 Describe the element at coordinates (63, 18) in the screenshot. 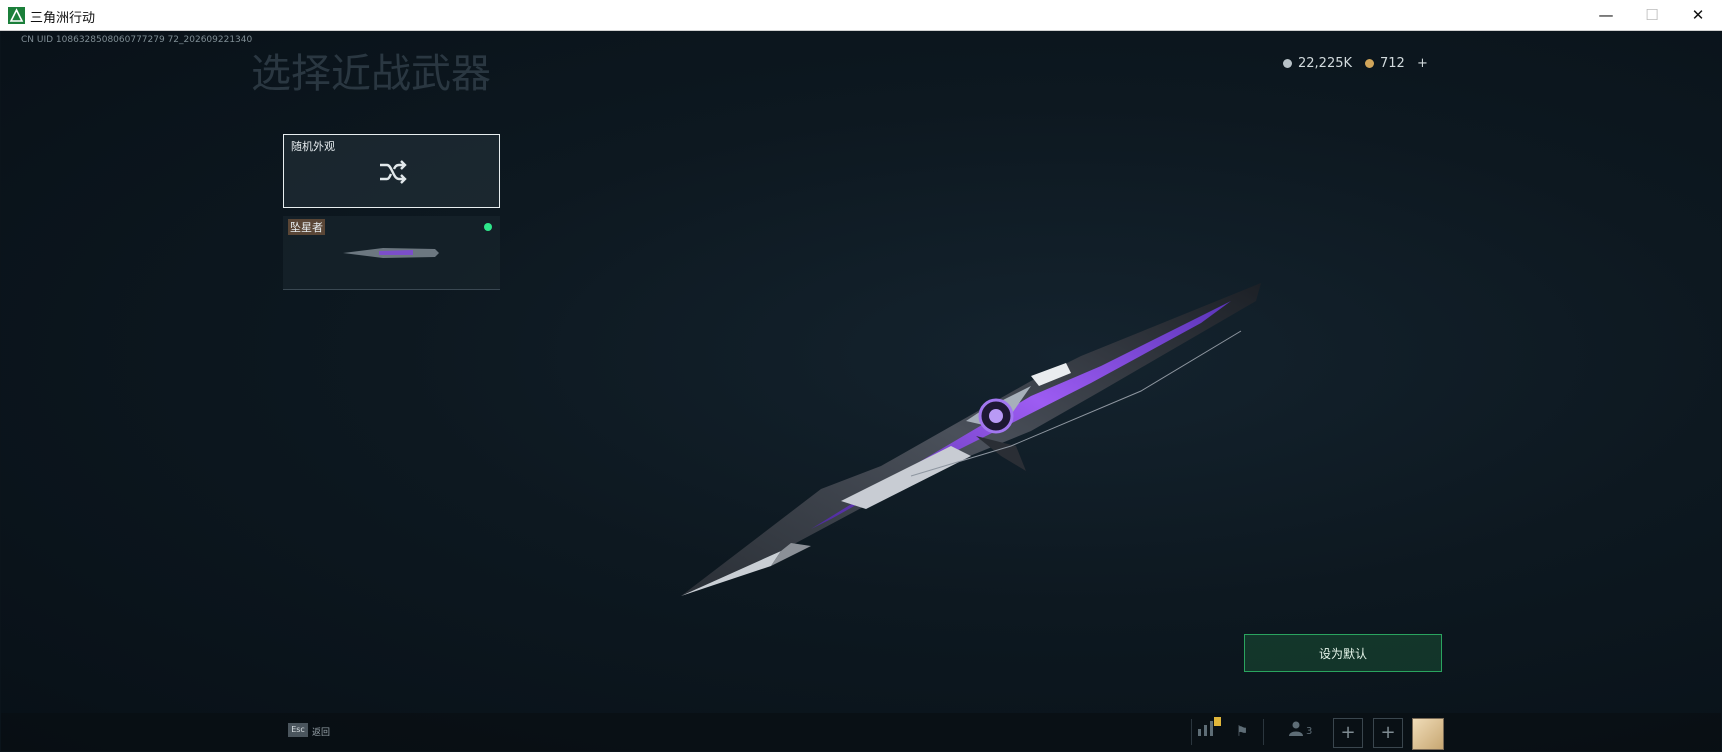

I see `window-title: 三角洲行动` at that location.